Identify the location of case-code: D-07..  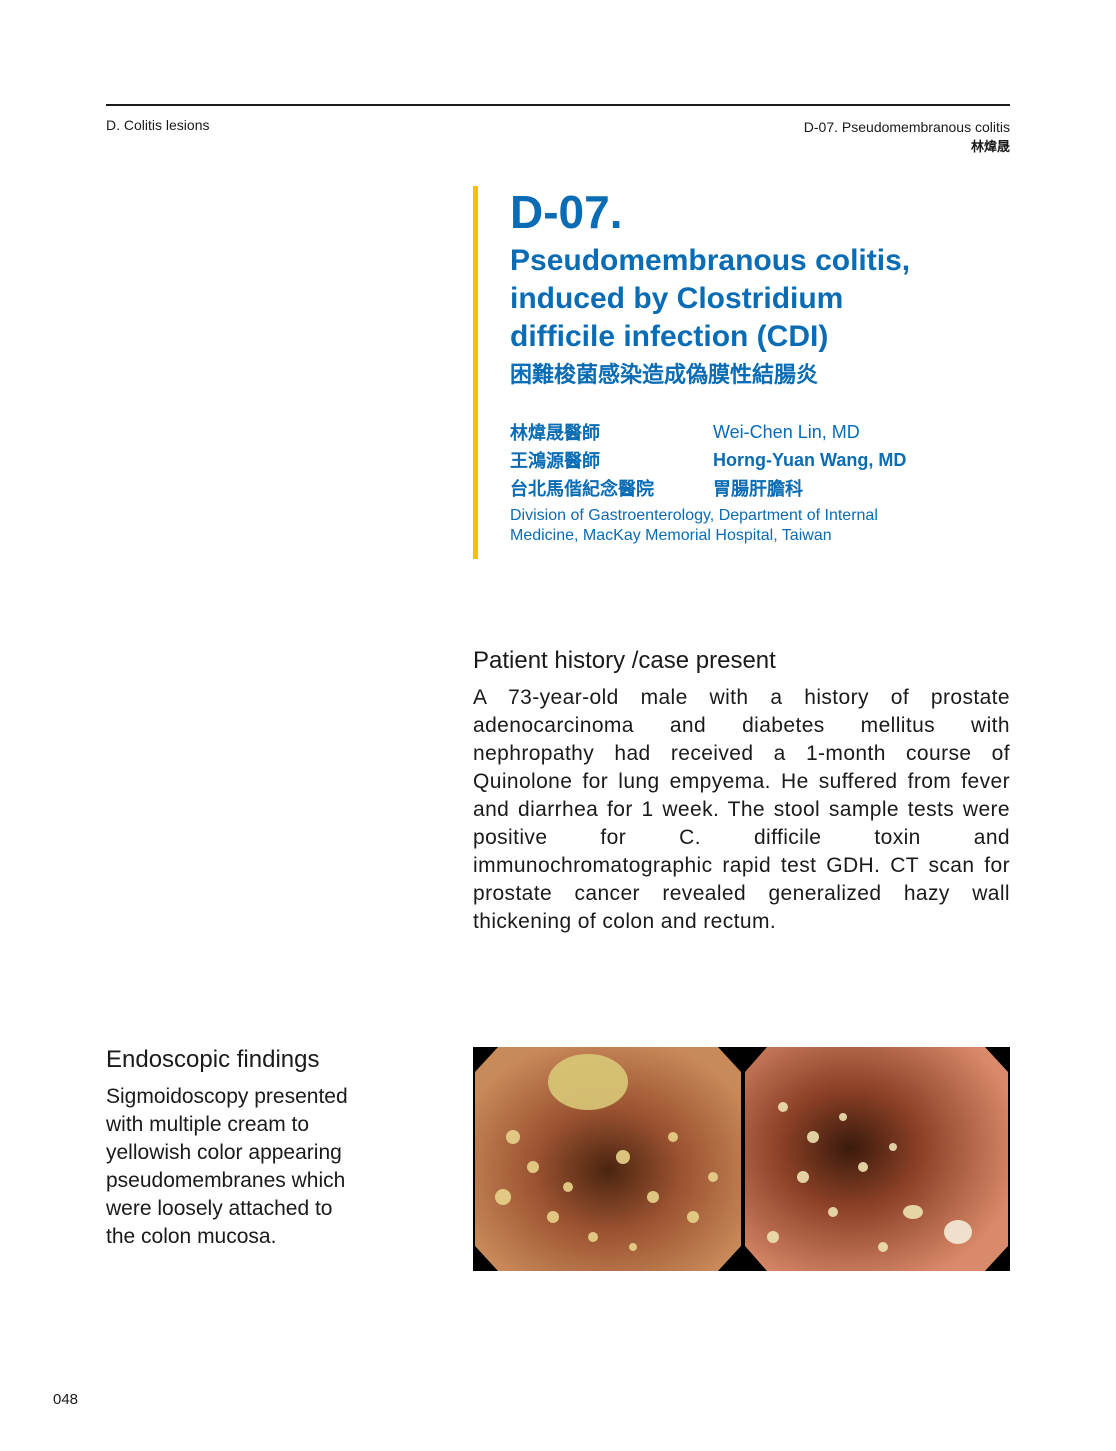
(566, 212).